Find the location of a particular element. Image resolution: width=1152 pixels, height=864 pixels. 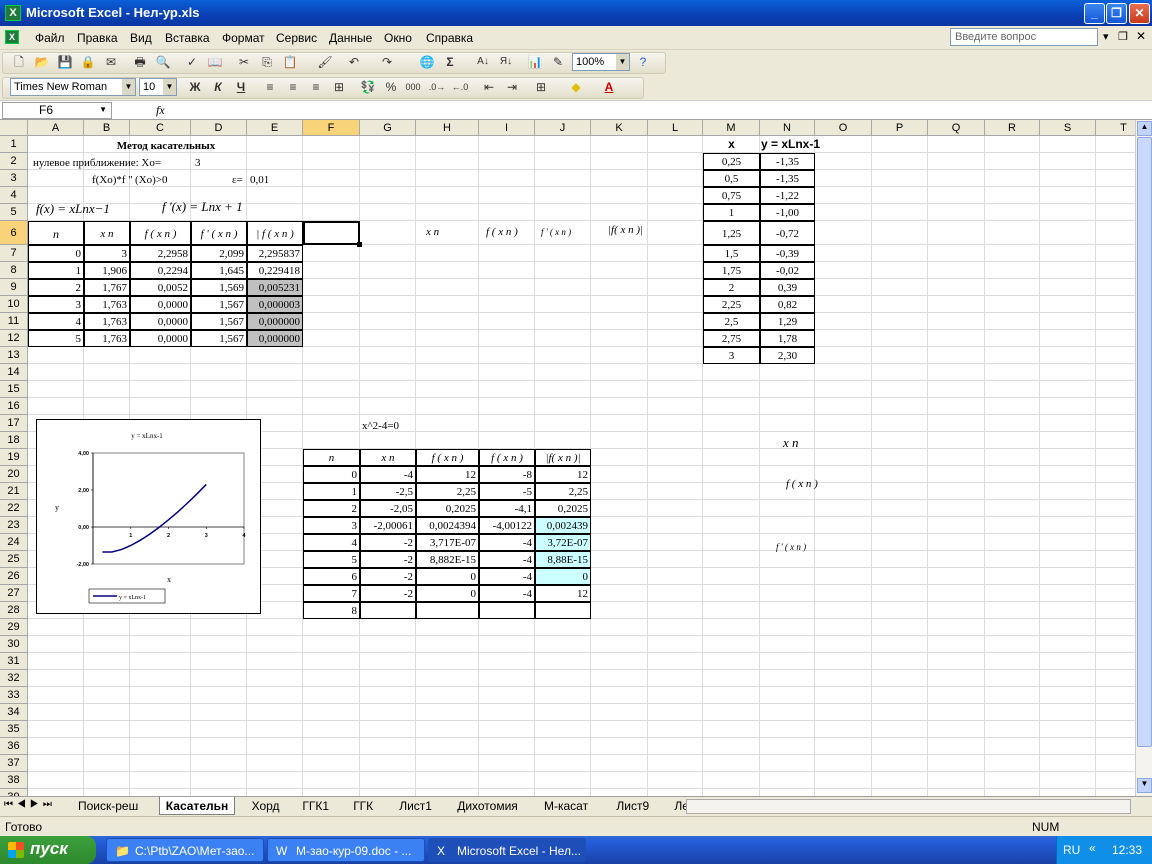

column-header-c: C is located at coordinates (160, 128).